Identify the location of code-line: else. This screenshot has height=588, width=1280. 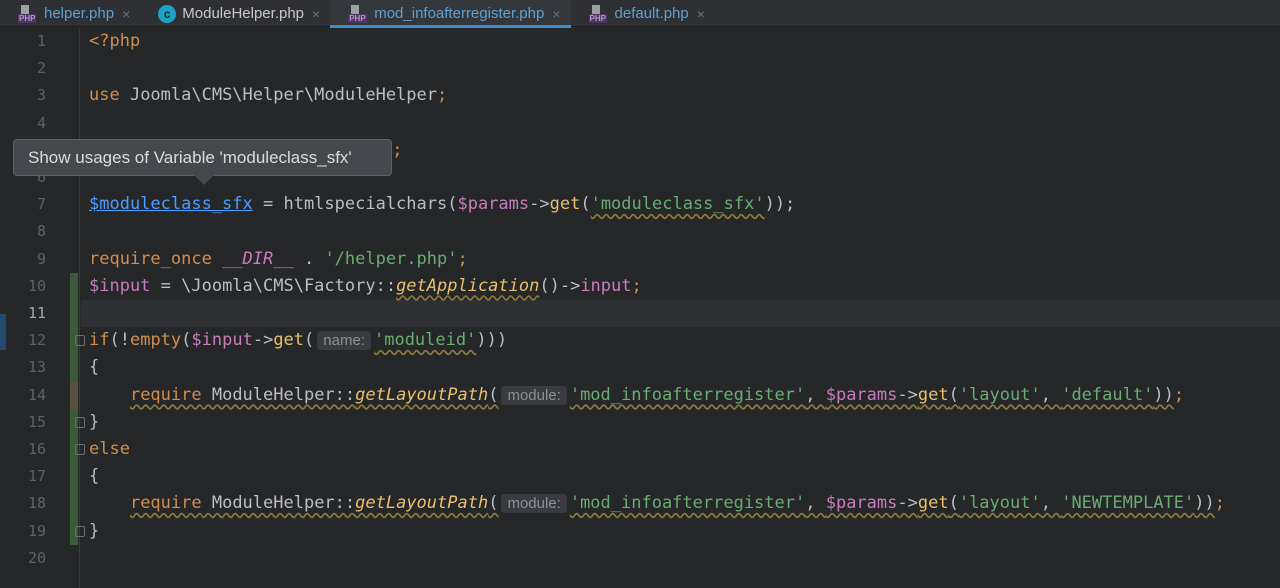
(109, 449).